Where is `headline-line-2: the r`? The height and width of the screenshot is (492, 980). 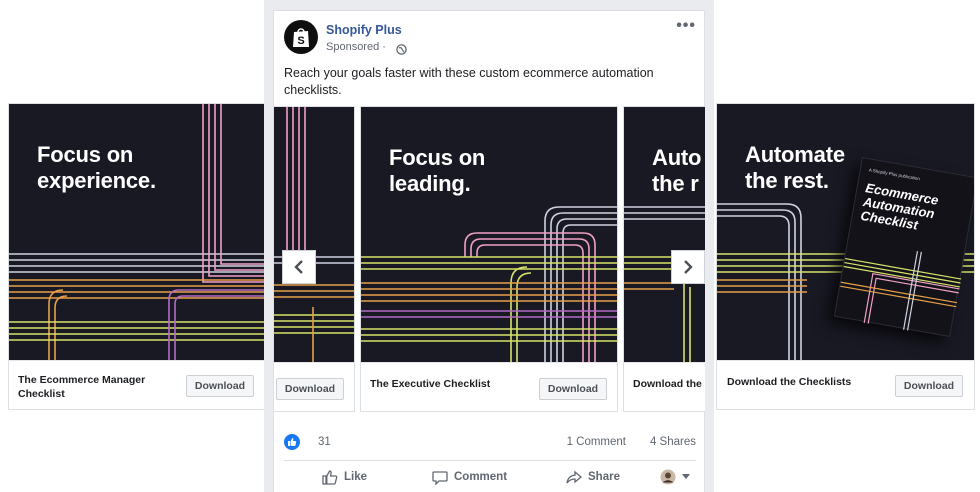 headline-line-2: the r is located at coordinates (675, 183).